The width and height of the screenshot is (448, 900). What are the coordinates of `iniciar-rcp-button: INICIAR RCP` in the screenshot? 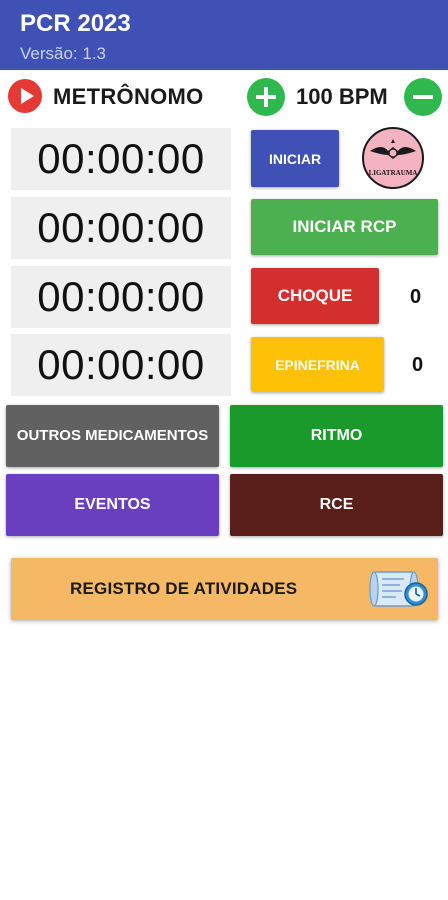 It's located at (344, 227).